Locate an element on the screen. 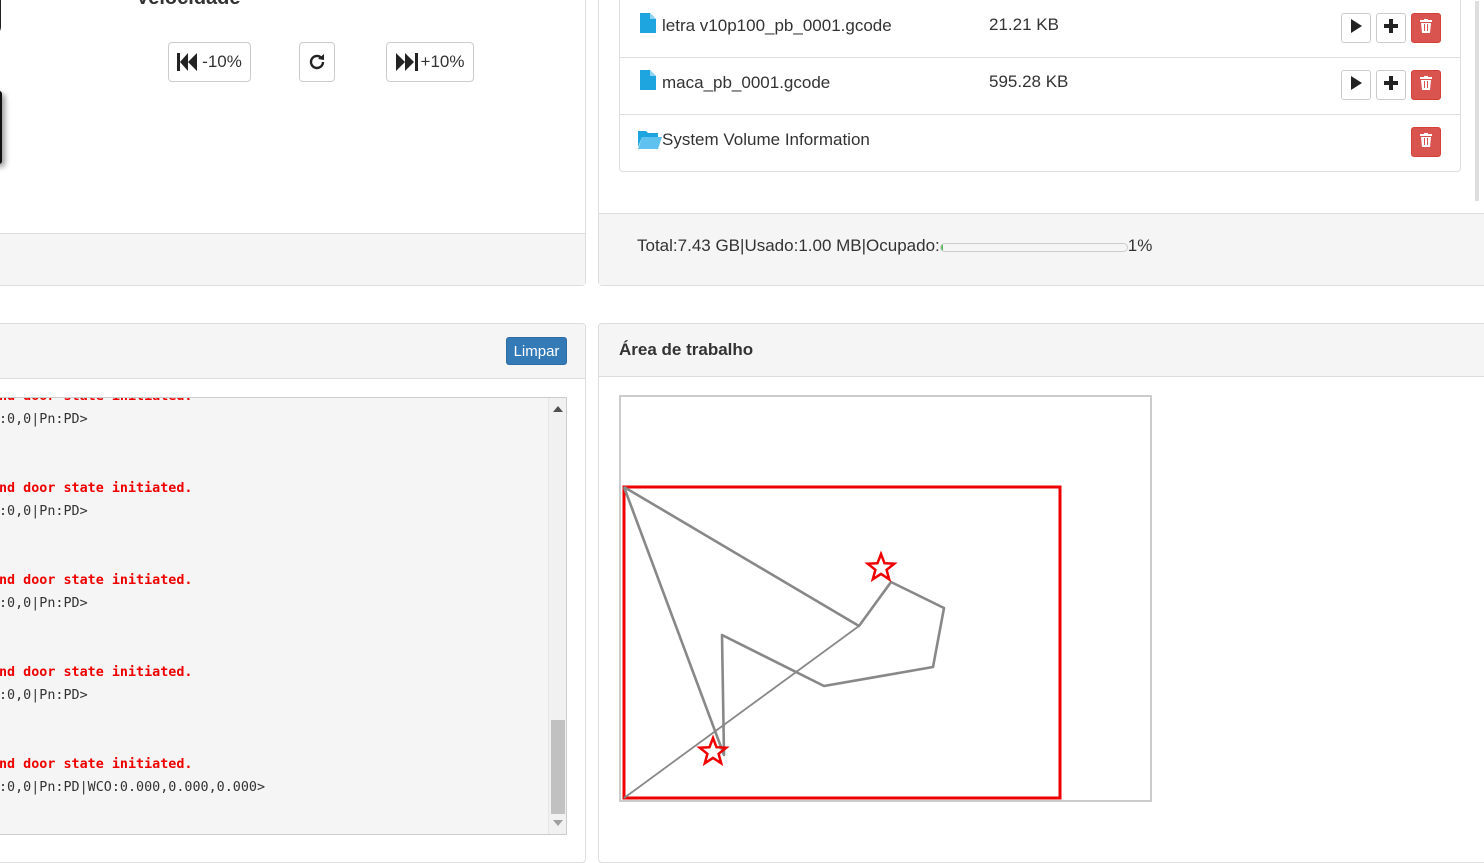  occupied-progress-bar is located at coordinates (1033, 247).